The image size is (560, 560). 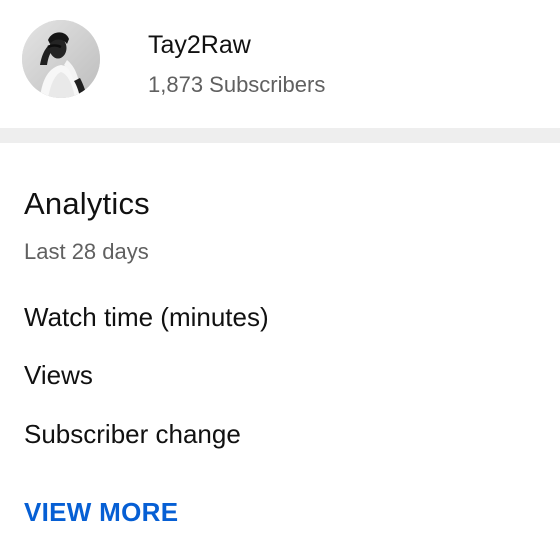 I want to click on channel-avatar, so click(x=61, y=59).